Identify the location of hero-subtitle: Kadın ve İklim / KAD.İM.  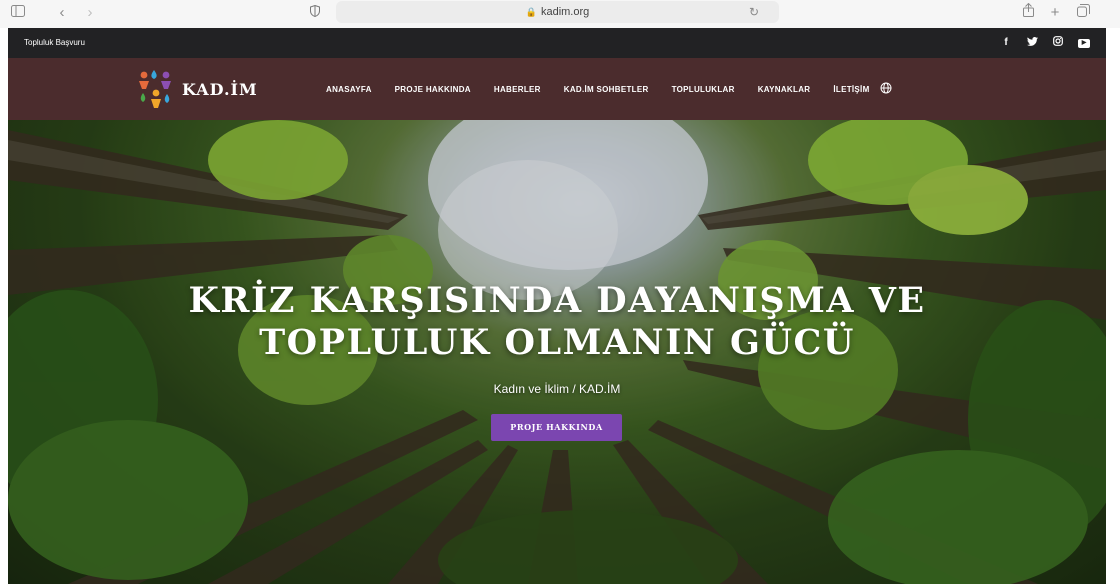
(557, 389).